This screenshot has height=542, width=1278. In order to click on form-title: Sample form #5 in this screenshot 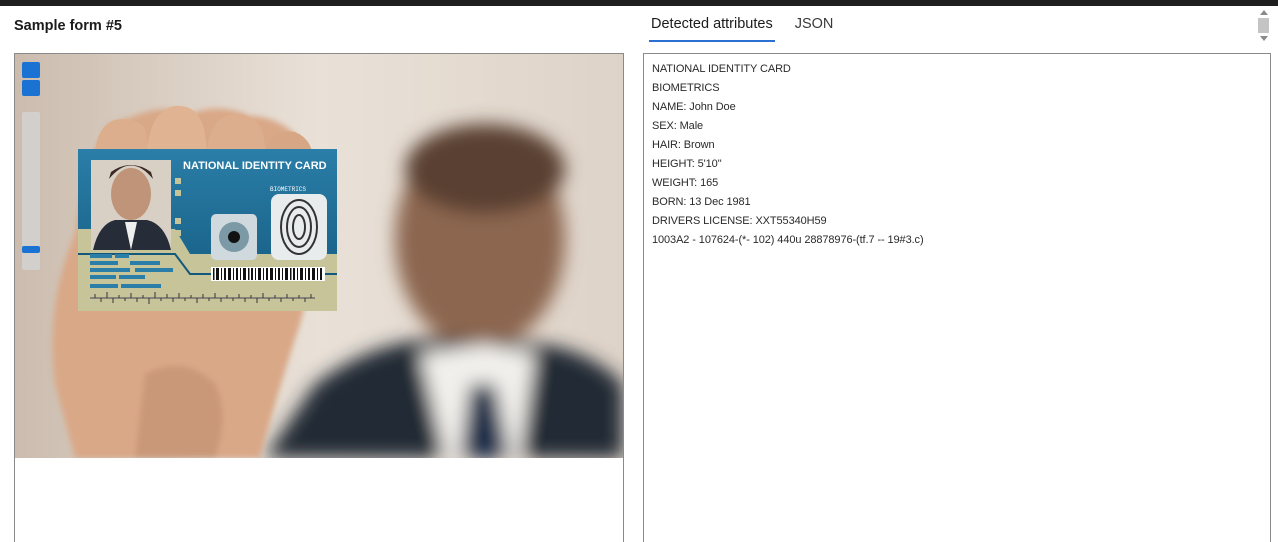, I will do `click(68, 26)`.